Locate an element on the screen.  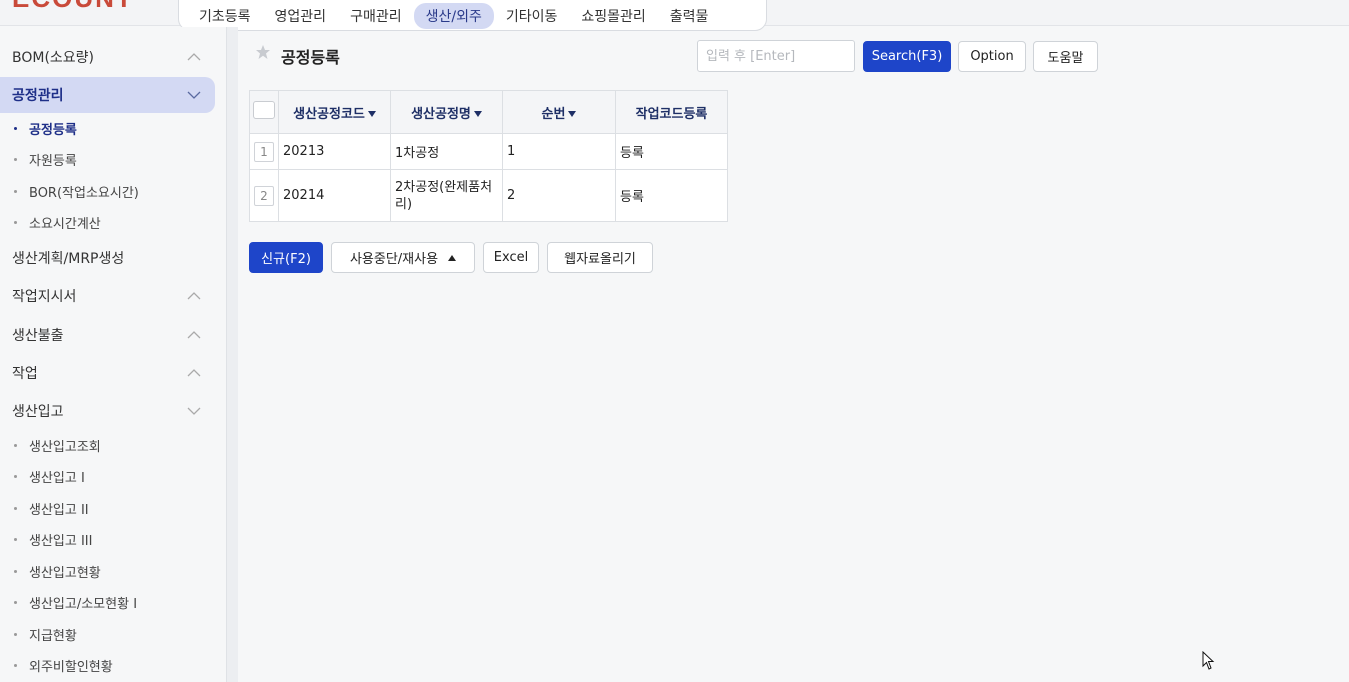
cell-seq: 2 is located at coordinates (559, 195).